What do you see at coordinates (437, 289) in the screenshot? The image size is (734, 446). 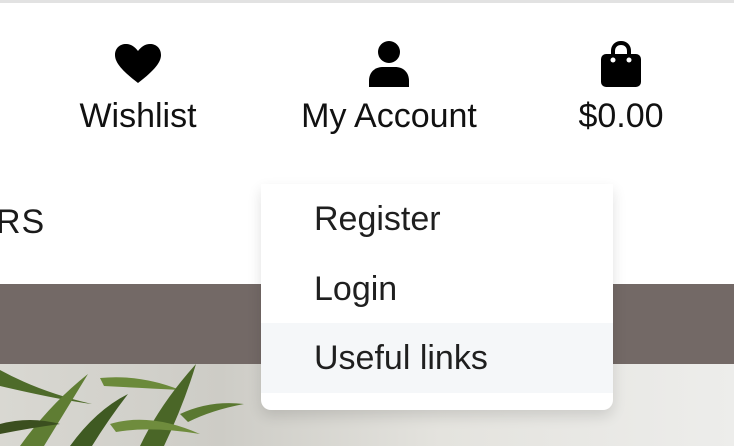 I see `menu-item-login: Login` at bounding box center [437, 289].